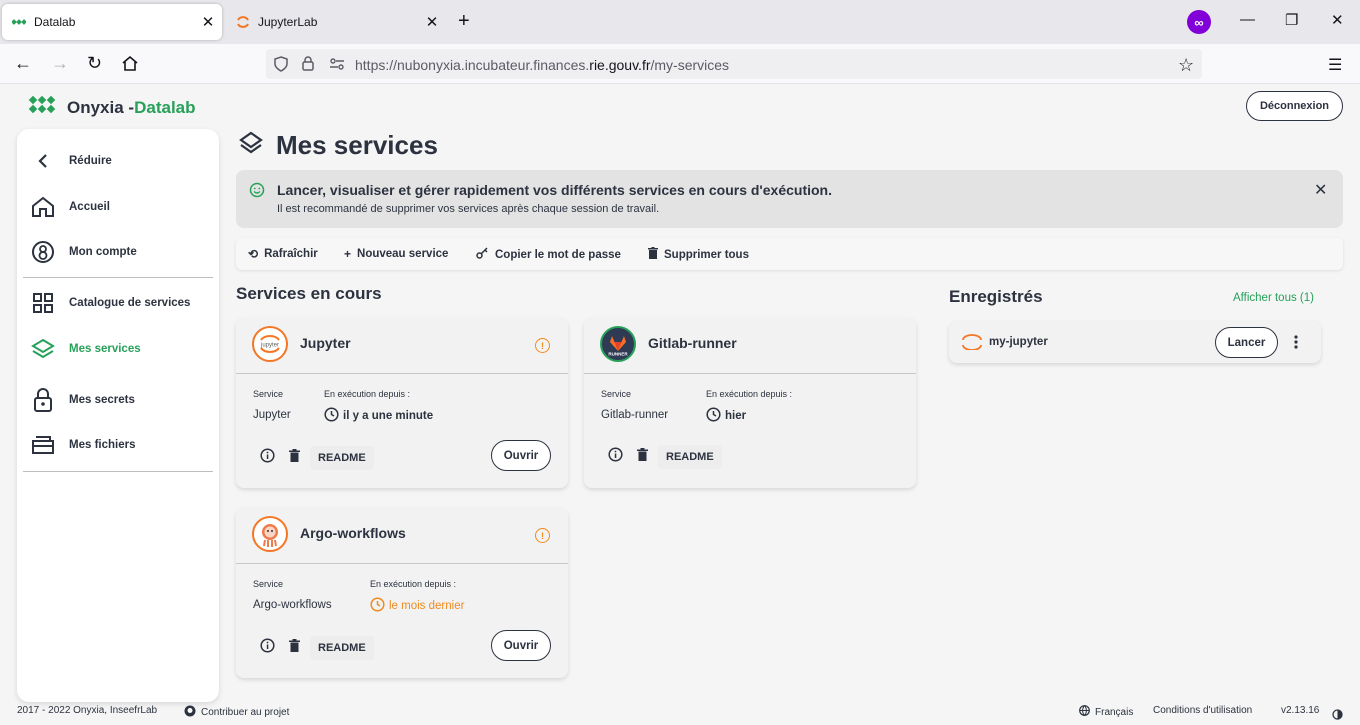 Image resolution: width=1360 pixels, height=725 pixels. What do you see at coordinates (42, 107) in the screenshot?
I see `onyxia-logo-icon` at bounding box center [42, 107].